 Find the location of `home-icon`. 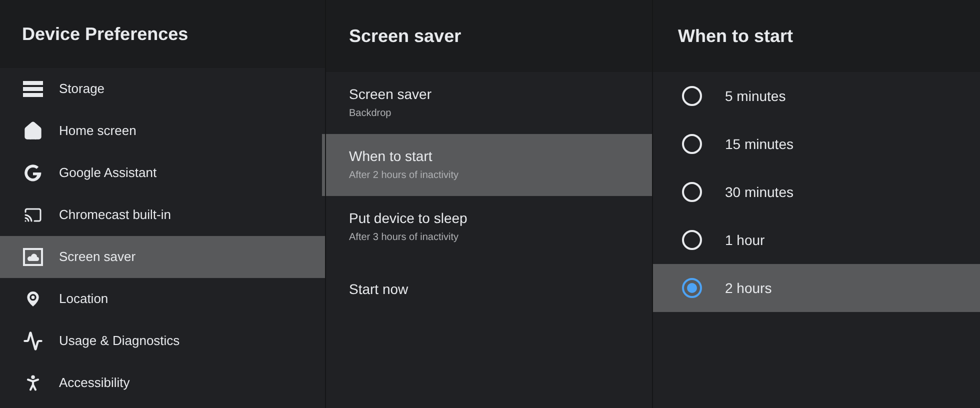

home-icon is located at coordinates (33, 131).